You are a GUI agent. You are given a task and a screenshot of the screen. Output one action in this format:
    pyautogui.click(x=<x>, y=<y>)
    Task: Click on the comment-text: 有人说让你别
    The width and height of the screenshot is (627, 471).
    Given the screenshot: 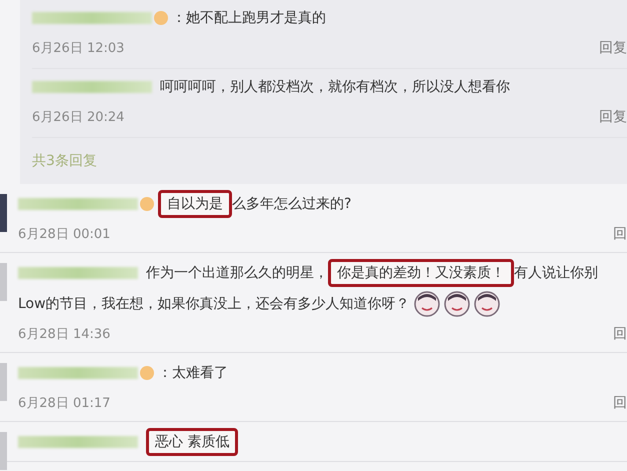 What is the action you would take?
    pyautogui.click(x=556, y=273)
    